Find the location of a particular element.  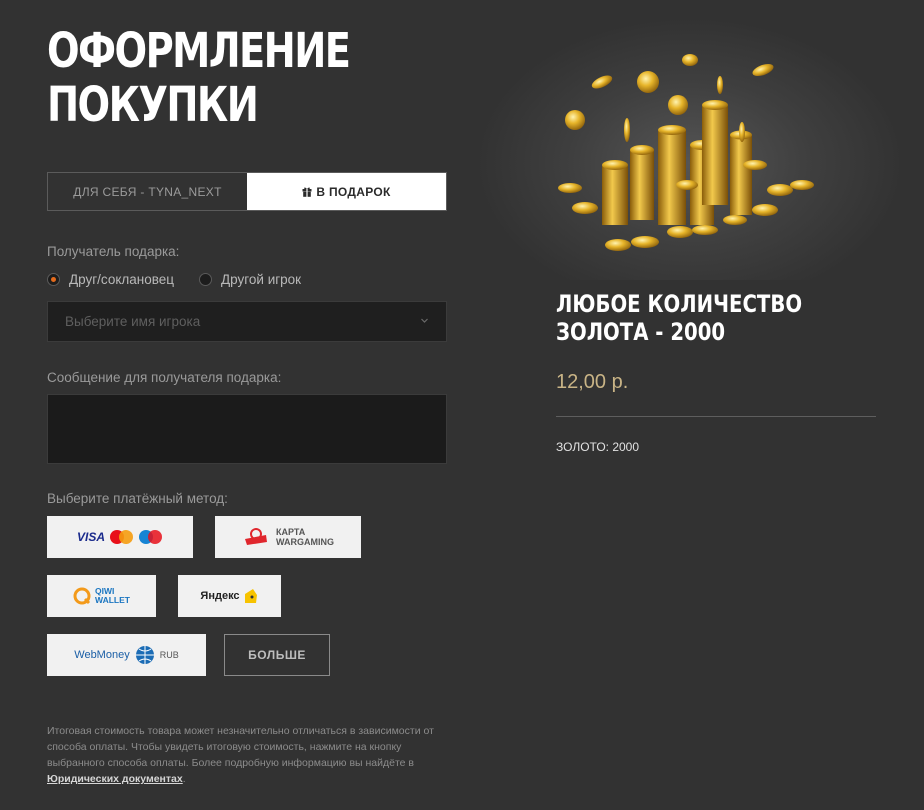

page-title: ОФОРМЛЕНИЕ ПОКУПКИ is located at coordinates (199, 78).